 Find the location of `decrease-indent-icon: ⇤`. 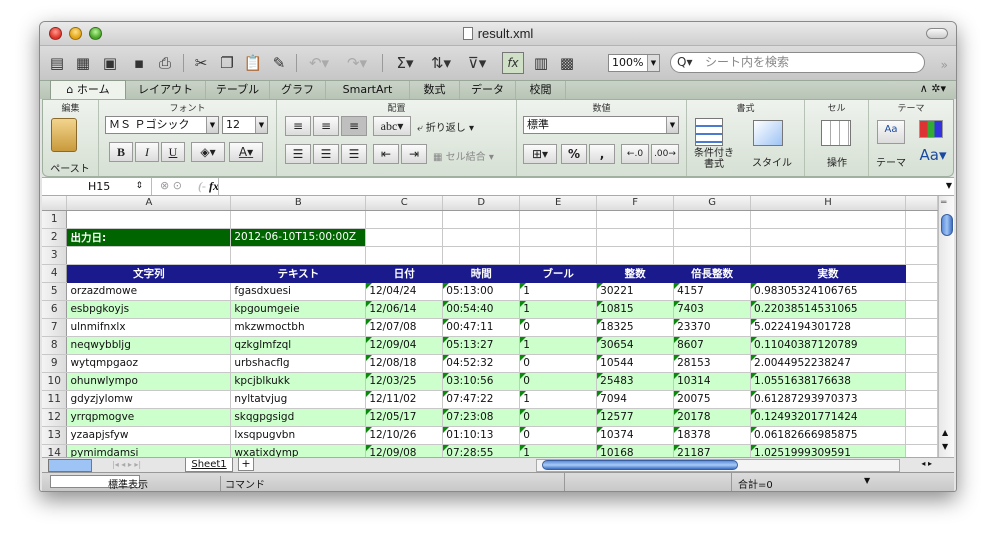

decrease-indent-icon: ⇤ is located at coordinates (386, 154).